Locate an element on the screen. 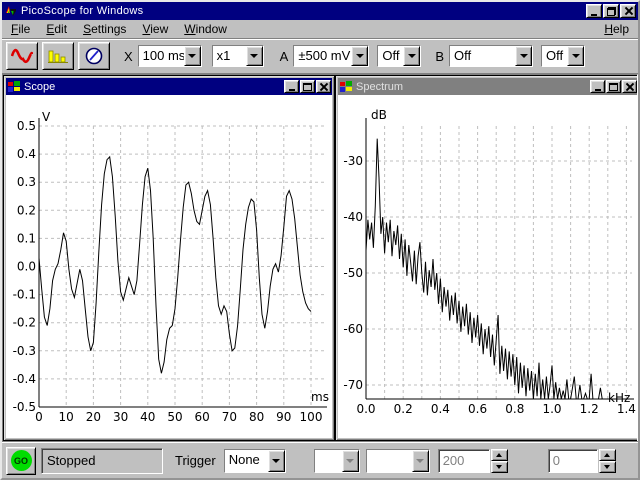  svg-text: 10 is located at coordinates (66, 417).